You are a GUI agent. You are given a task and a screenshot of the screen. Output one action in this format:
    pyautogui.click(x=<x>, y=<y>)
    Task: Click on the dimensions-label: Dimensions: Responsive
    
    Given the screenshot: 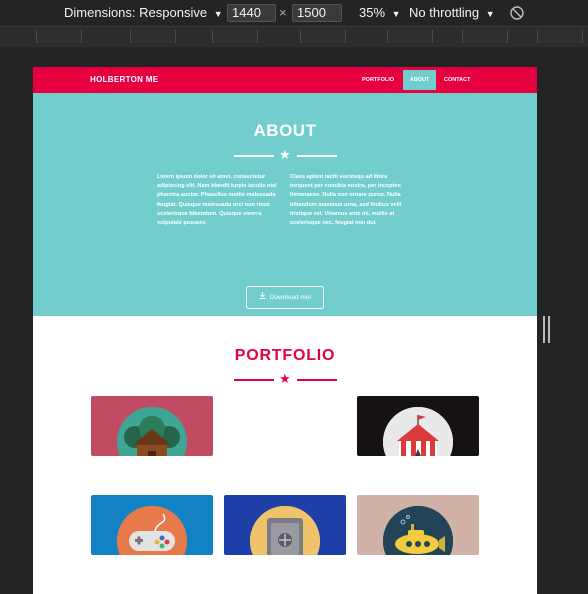 What is the action you would take?
    pyautogui.click(x=136, y=12)
    